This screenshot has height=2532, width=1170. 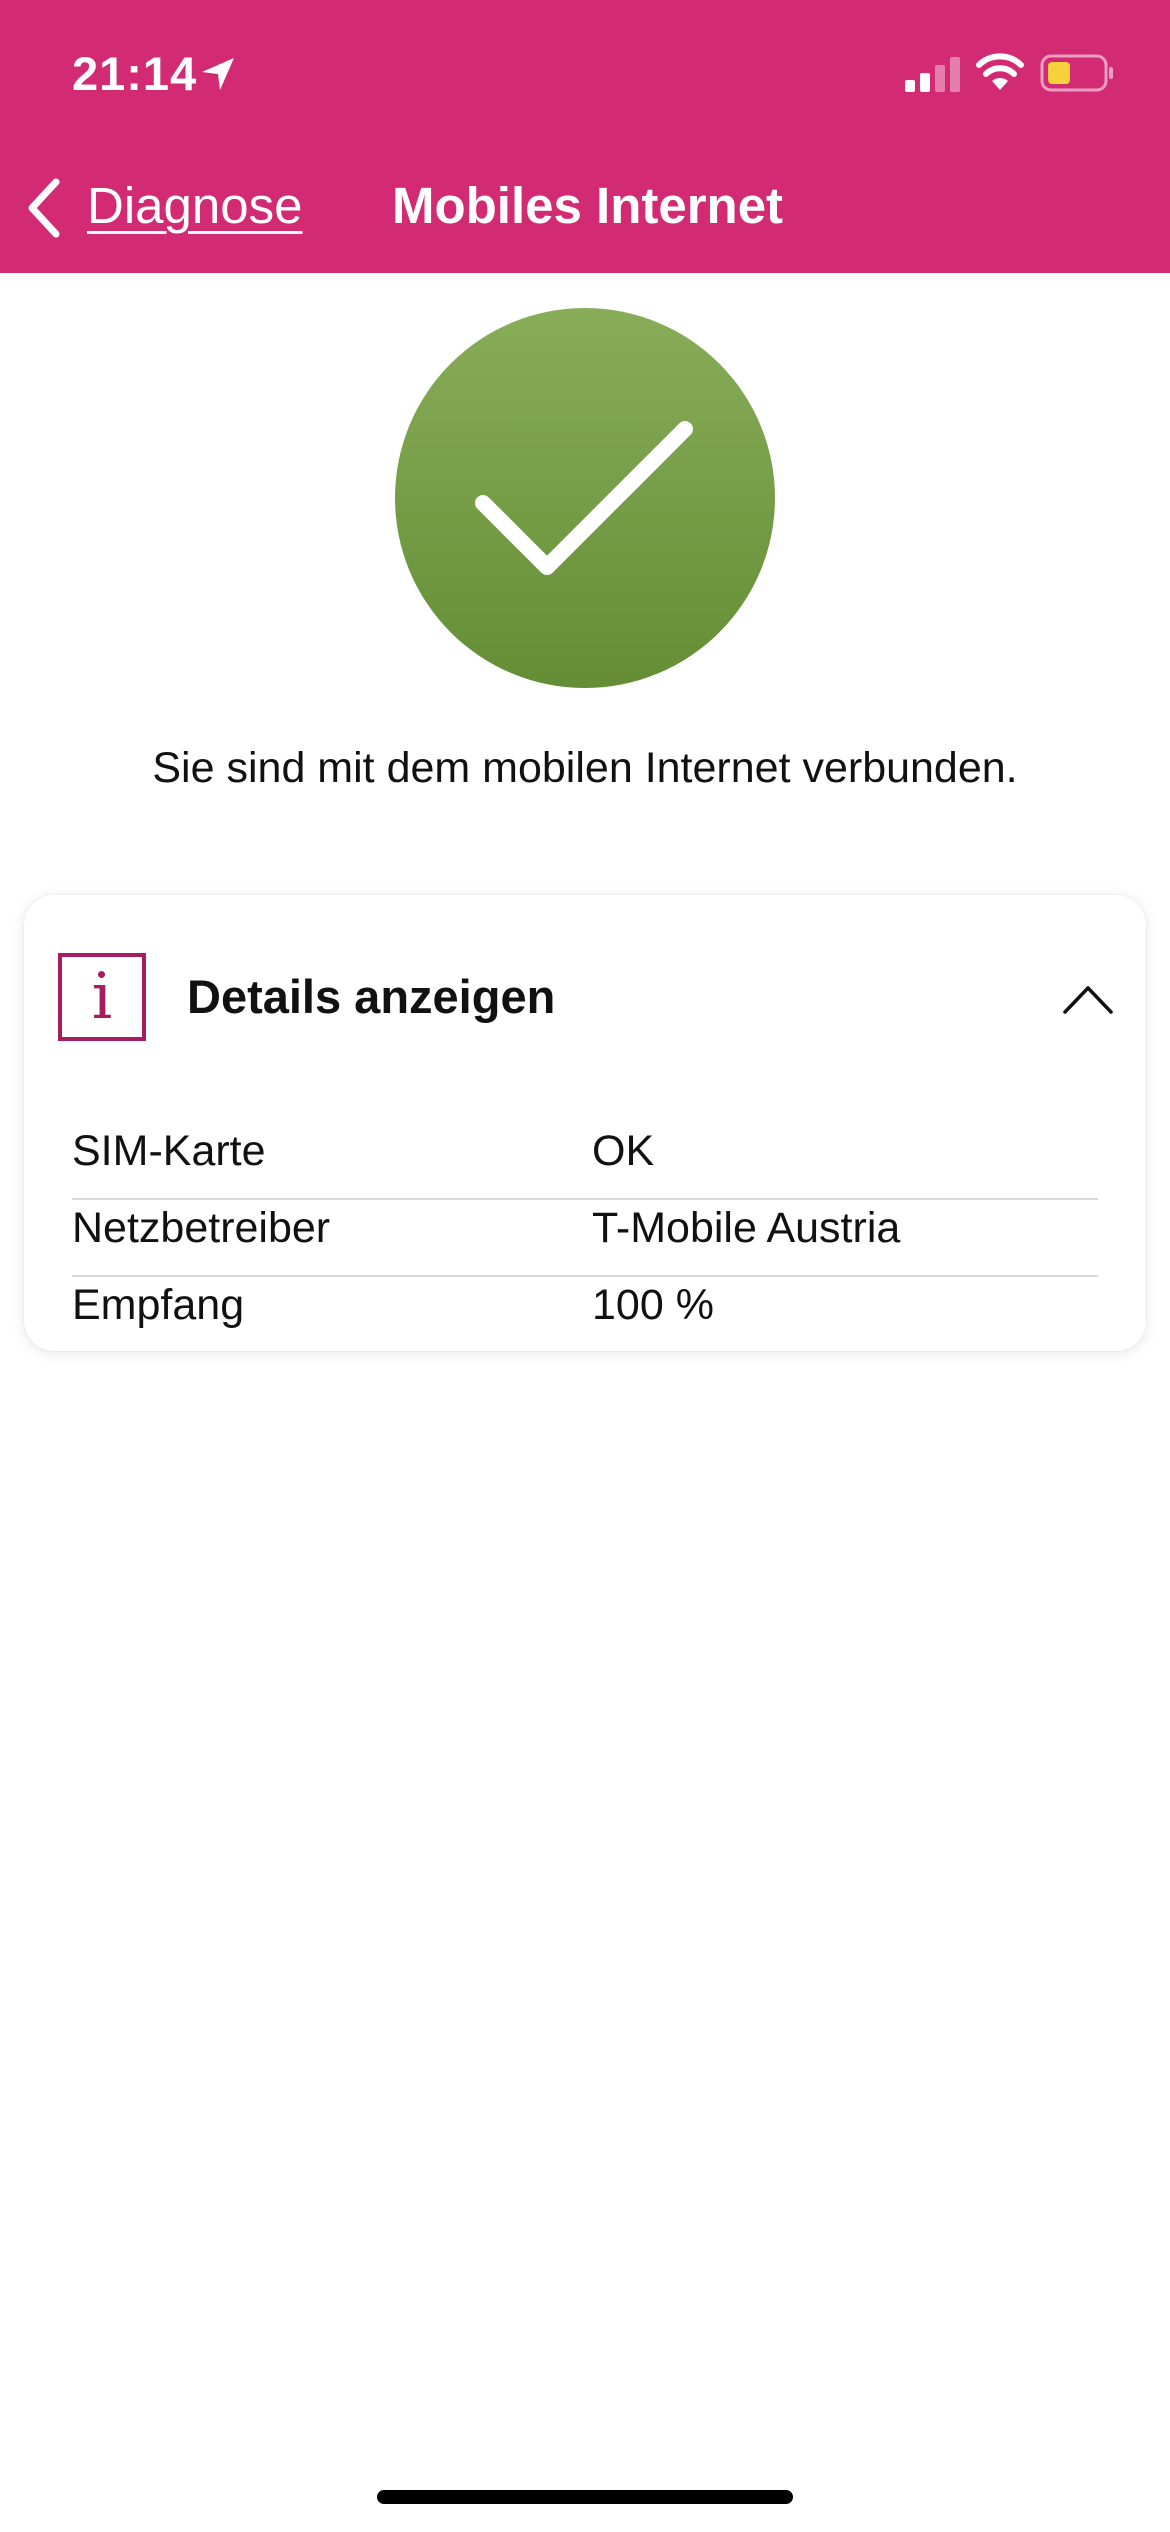 What do you see at coordinates (158, 1305) in the screenshot?
I see `detail-label: Empfang` at bounding box center [158, 1305].